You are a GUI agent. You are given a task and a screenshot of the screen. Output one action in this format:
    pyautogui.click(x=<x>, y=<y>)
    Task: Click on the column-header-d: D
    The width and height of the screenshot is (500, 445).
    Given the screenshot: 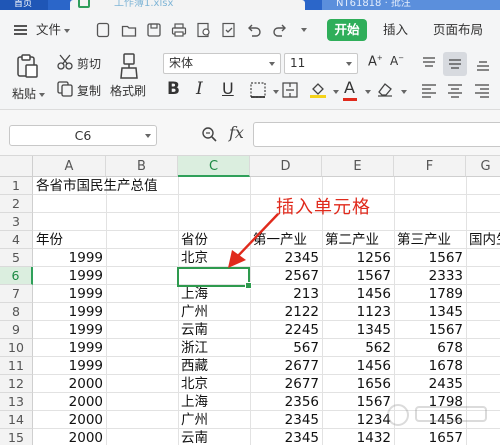 What is the action you would take?
    pyautogui.click(x=286, y=166)
    